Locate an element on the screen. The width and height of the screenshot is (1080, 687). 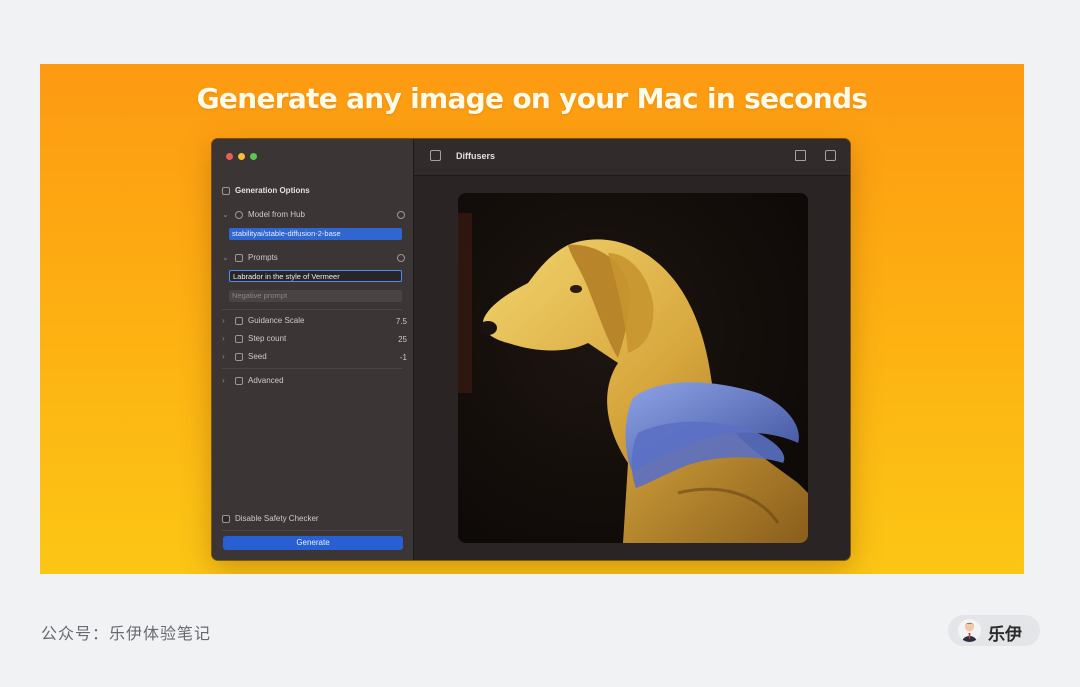
seed-icon is located at coordinates (239, 356).